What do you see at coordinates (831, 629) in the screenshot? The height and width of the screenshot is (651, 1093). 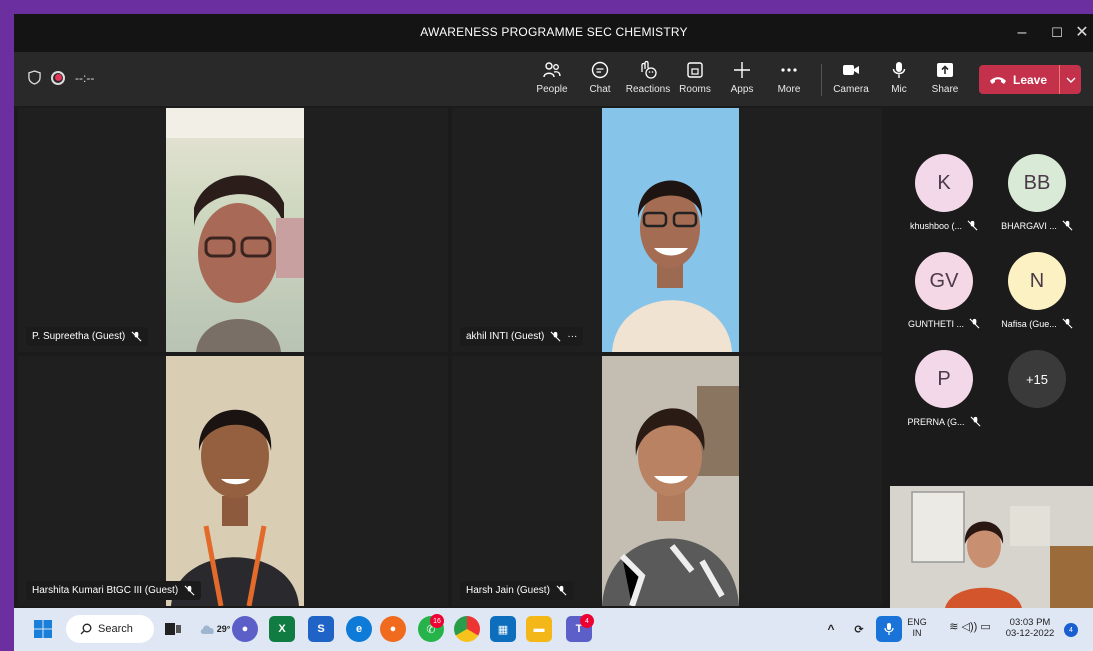 I see `chevron-up-icon: ^` at bounding box center [831, 629].